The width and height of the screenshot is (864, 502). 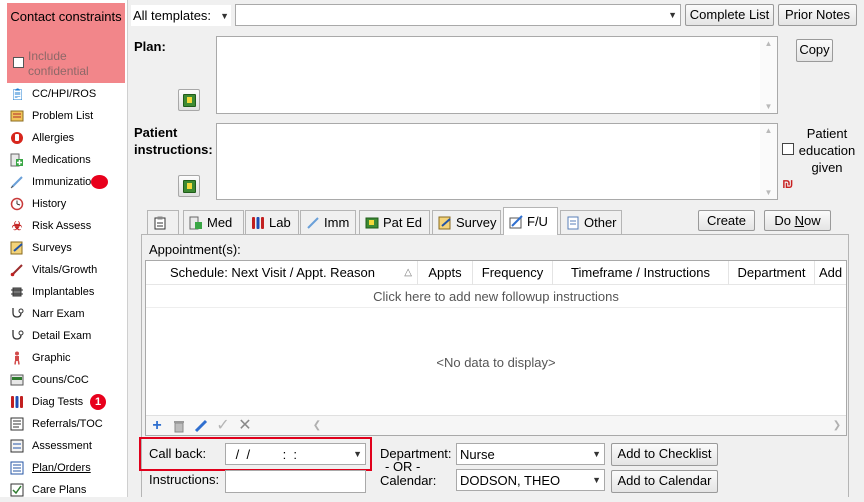 I want to click on sidebar-item-label: Risk Assess, so click(x=62, y=226).